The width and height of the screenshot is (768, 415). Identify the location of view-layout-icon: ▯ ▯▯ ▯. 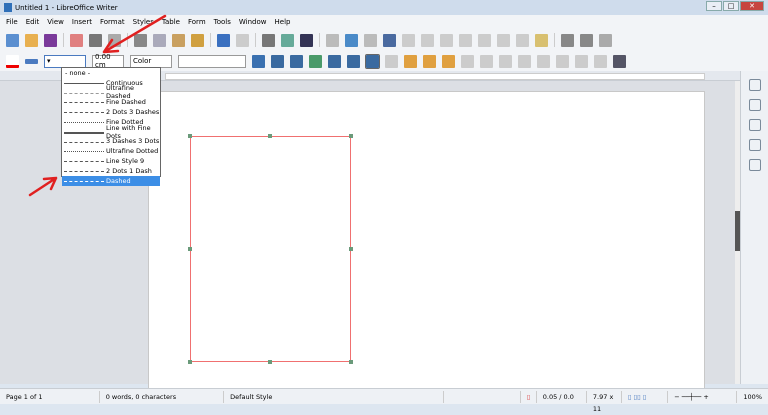
(645, 396).